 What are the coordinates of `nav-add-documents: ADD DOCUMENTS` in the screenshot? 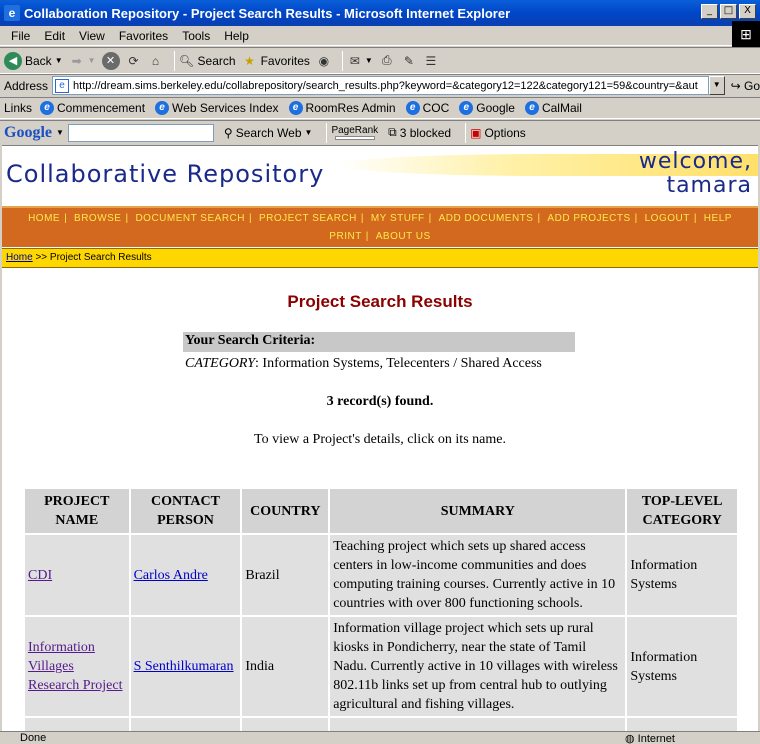 It's located at (486, 218).